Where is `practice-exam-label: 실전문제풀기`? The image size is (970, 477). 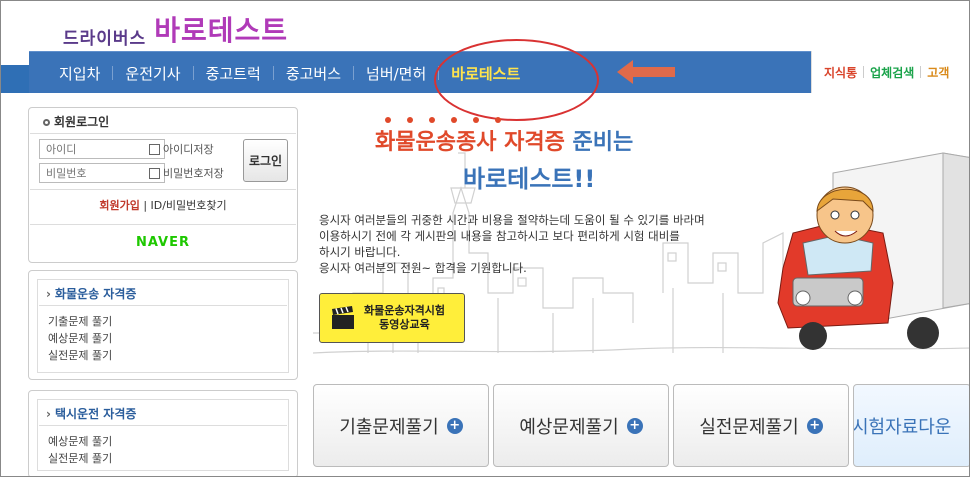 practice-exam-label: 실전문제풀기 is located at coordinates (749, 427).